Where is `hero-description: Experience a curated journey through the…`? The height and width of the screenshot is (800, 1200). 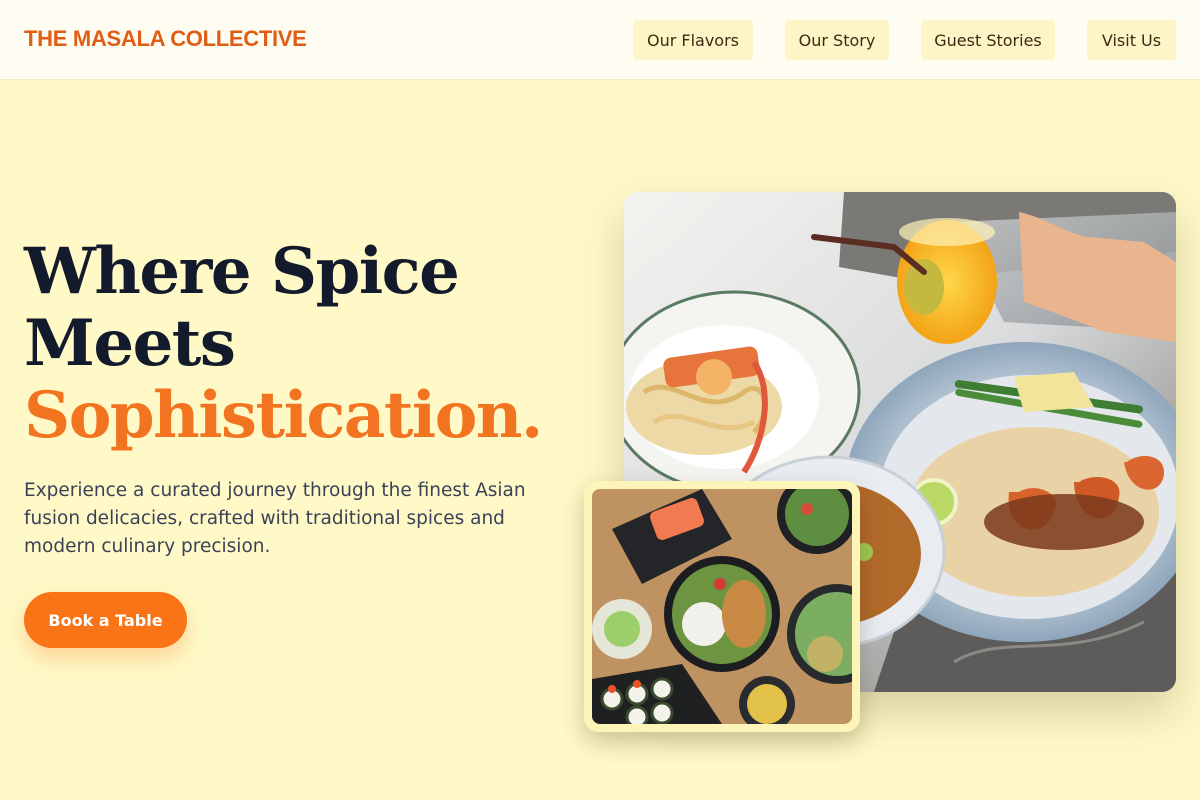 hero-description: Experience a curated journey through the… is located at coordinates (275, 518).